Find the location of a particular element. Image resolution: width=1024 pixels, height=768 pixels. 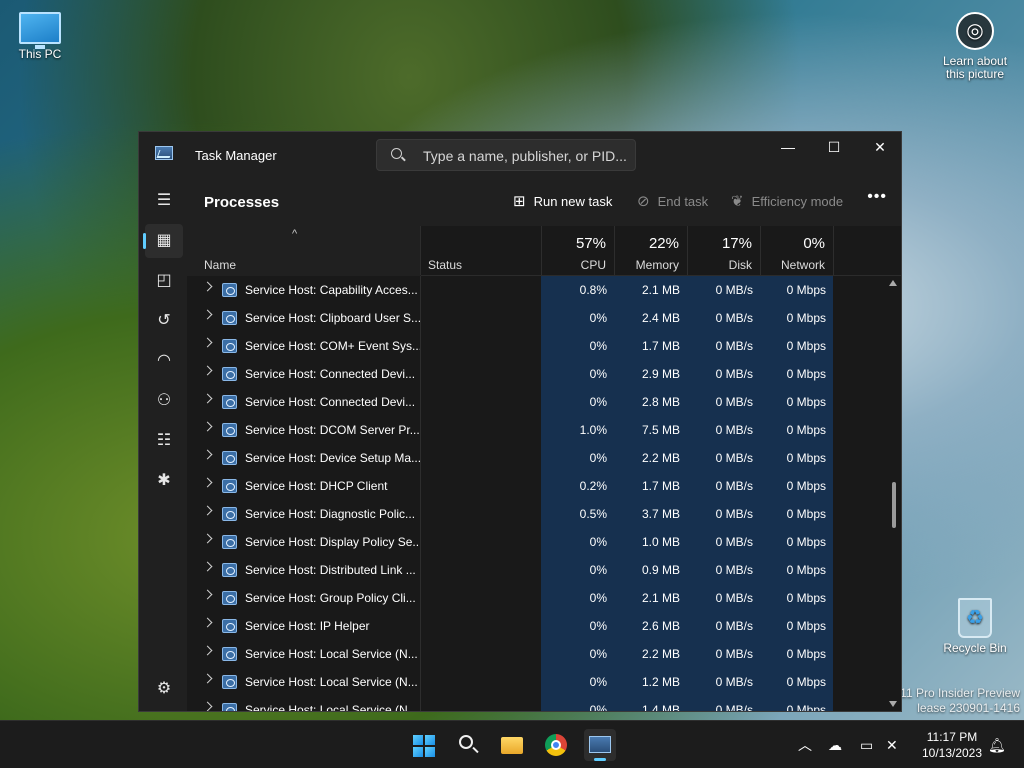

nav-startup-apps: ◠ is located at coordinates (164, 361).